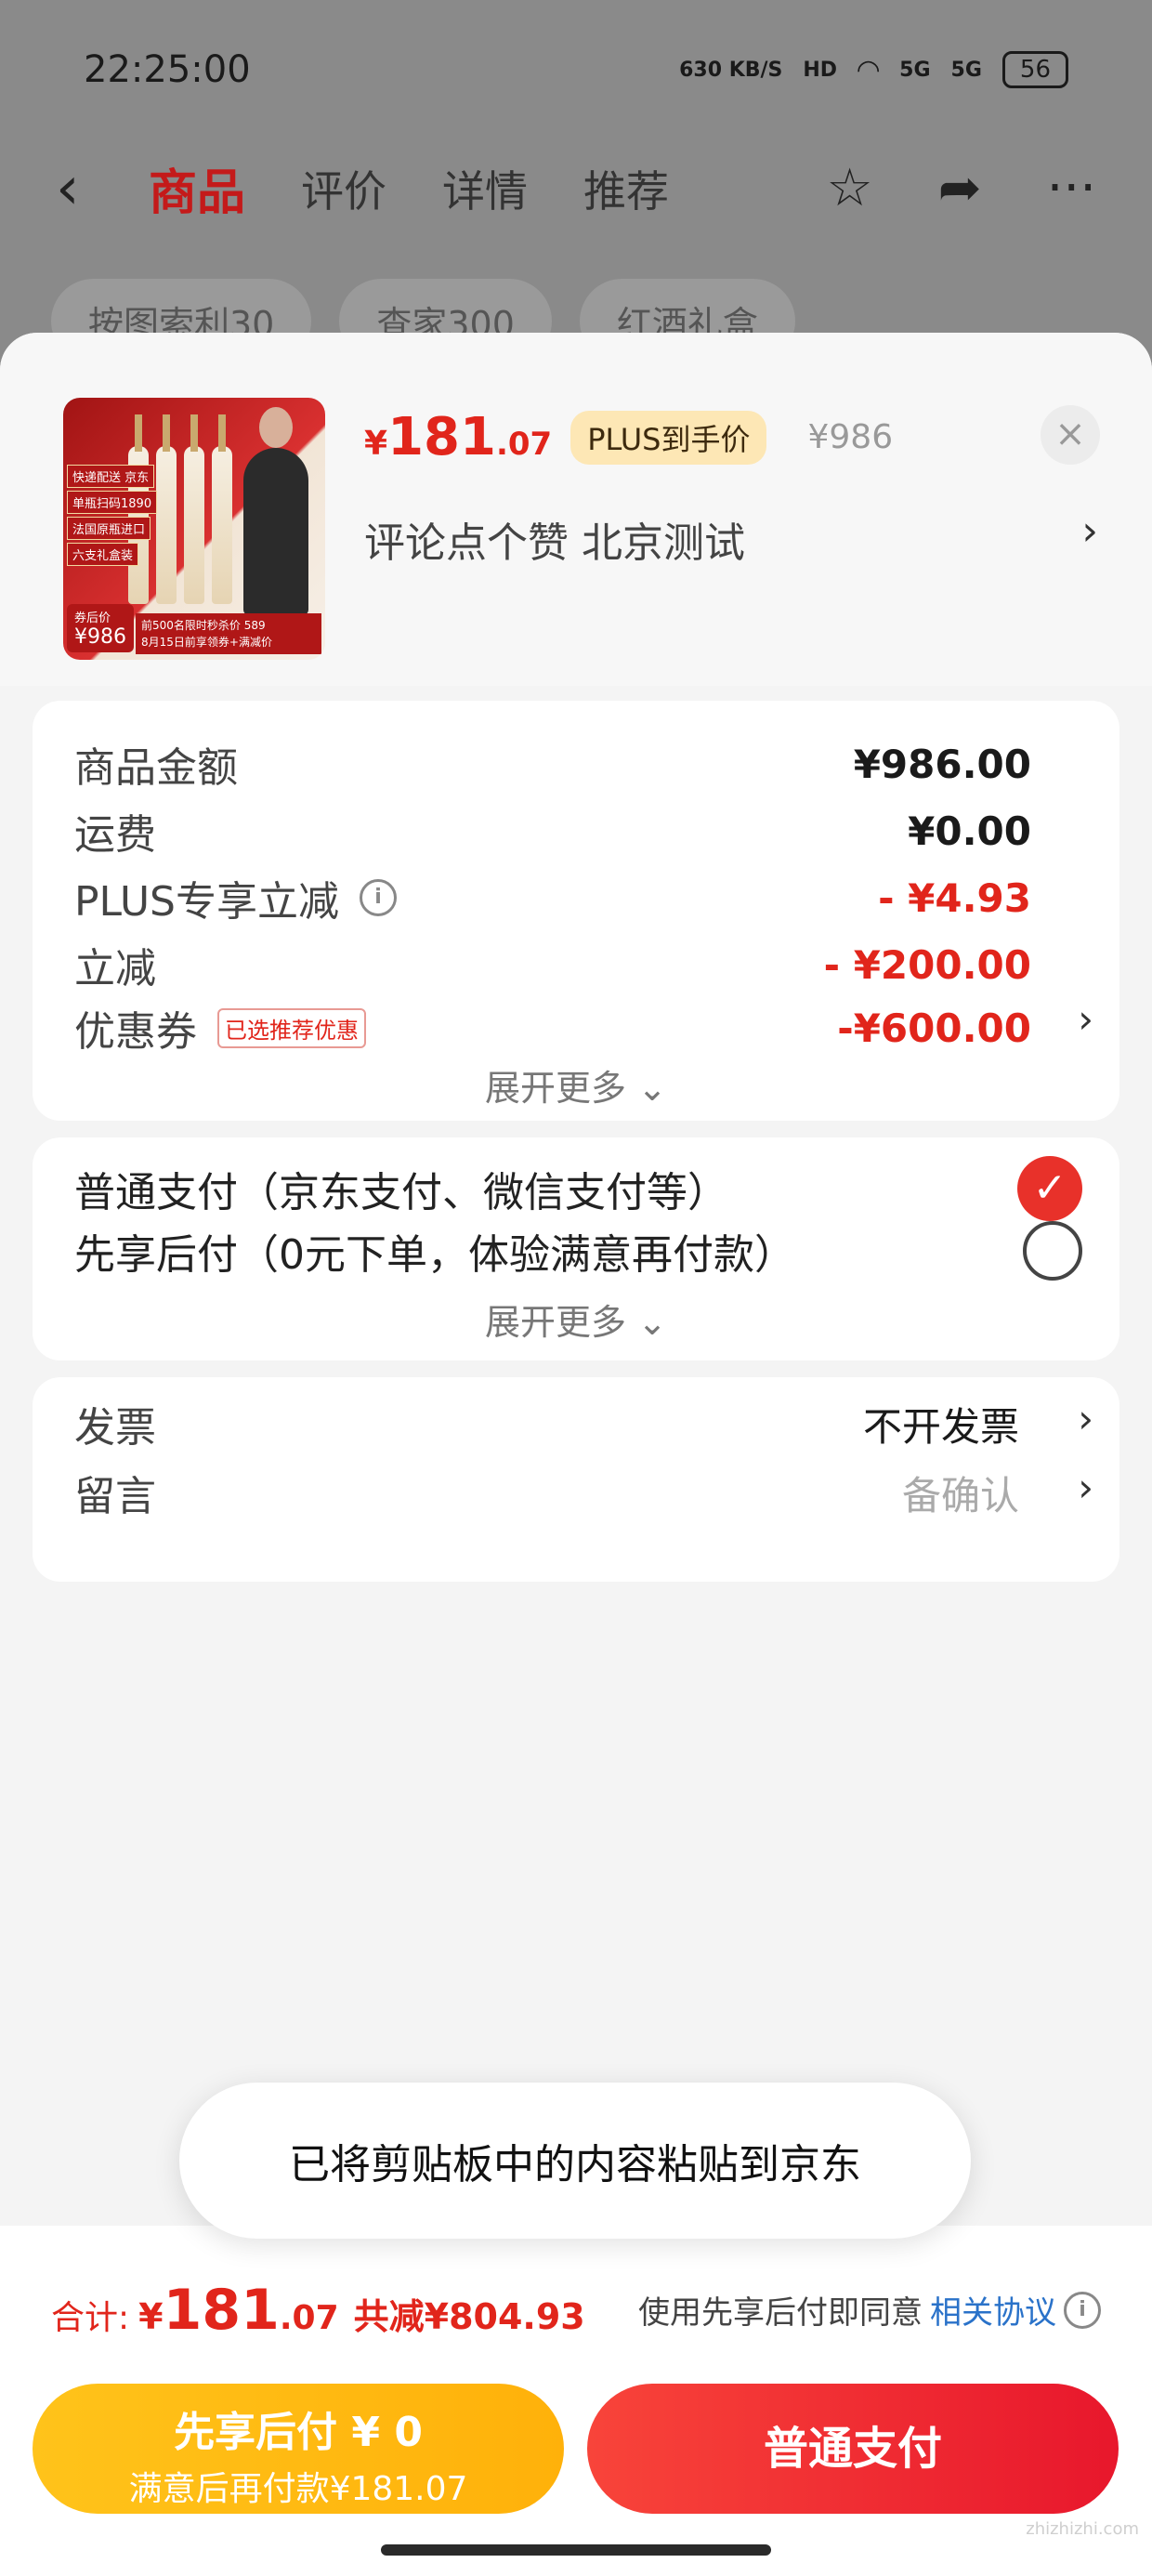  What do you see at coordinates (820, 70) in the screenshot?
I see `hd-icon: HD` at bounding box center [820, 70].